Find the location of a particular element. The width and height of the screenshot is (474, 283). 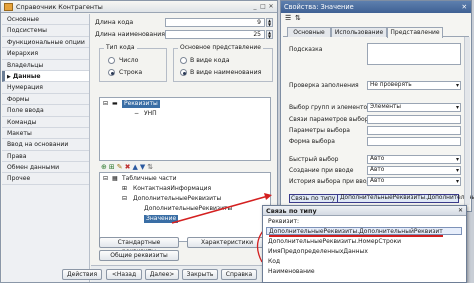

quick-choice-select: Авто is located at coordinates (414, 159).